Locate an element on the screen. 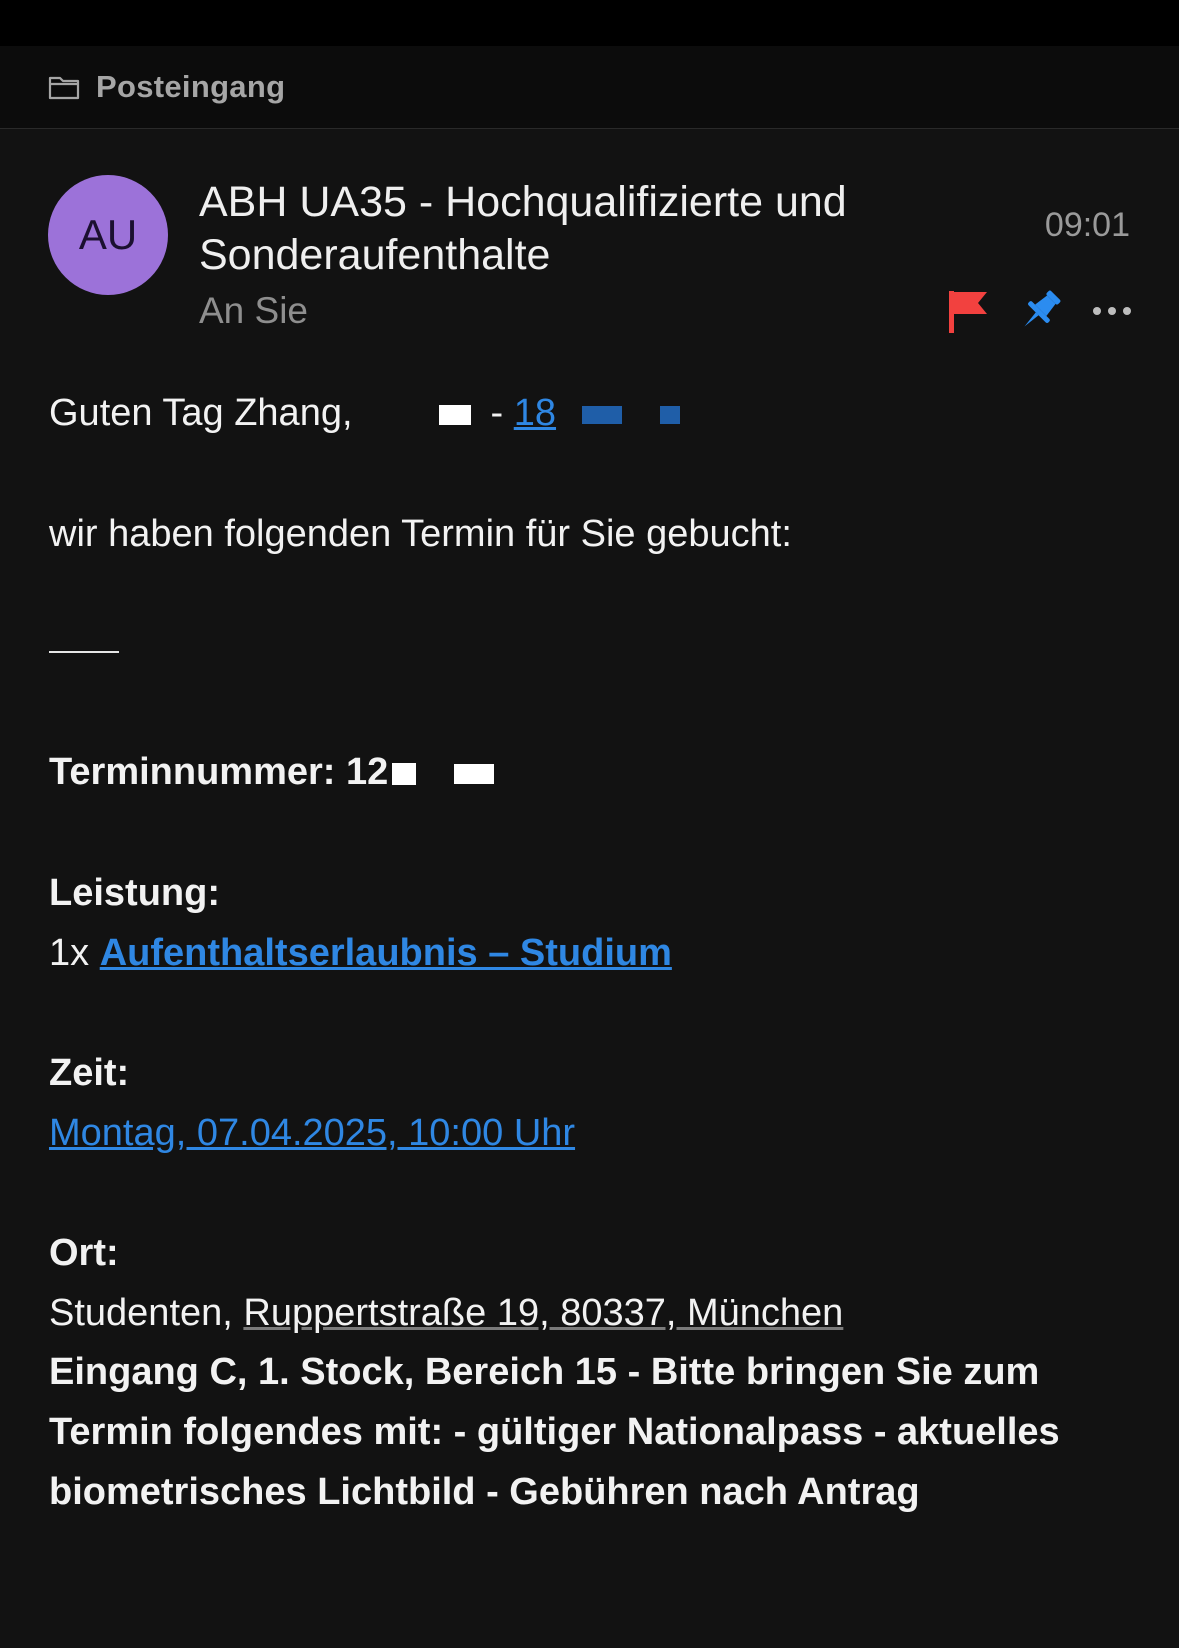 Image resolution: width=1179 pixels, height=1648 pixels. back-to-inbox: Posteingang is located at coordinates (166, 87).